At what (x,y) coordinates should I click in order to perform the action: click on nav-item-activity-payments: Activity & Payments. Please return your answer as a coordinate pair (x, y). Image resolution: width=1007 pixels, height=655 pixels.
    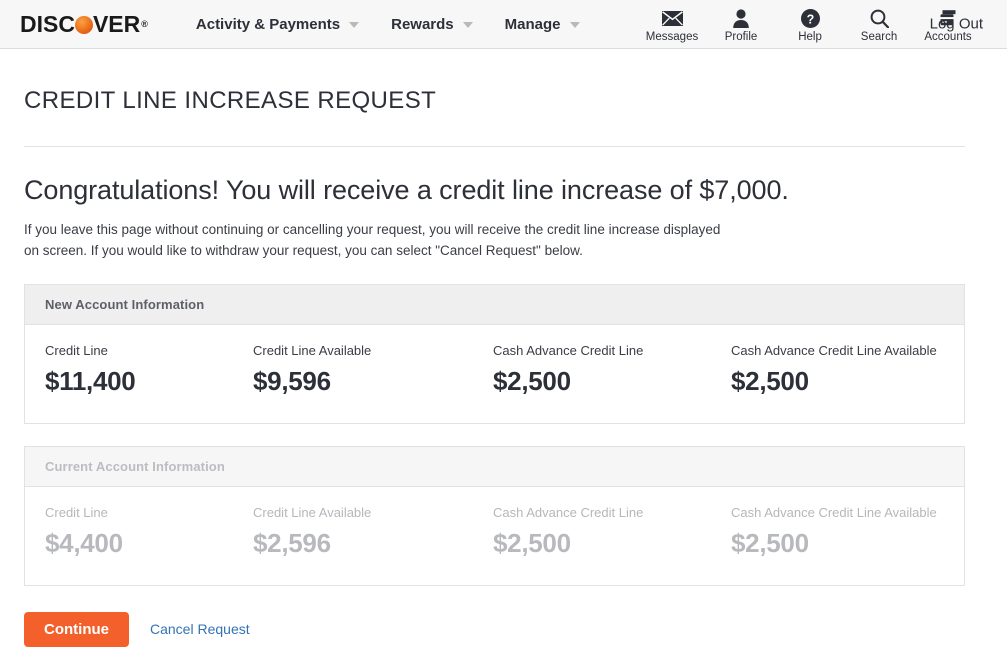
    Looking at the image, I should click on (277, 24).